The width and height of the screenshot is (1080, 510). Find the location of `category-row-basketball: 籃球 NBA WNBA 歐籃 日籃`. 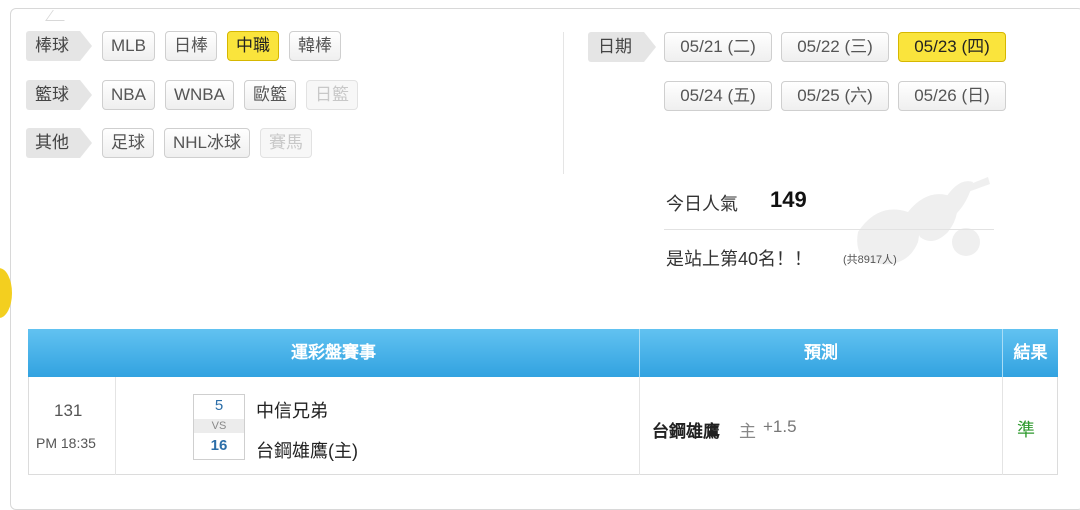

category-row-basketball: 籃球 NBA WNBA 歐籃 日籃 is located at coordinates (197, 95).